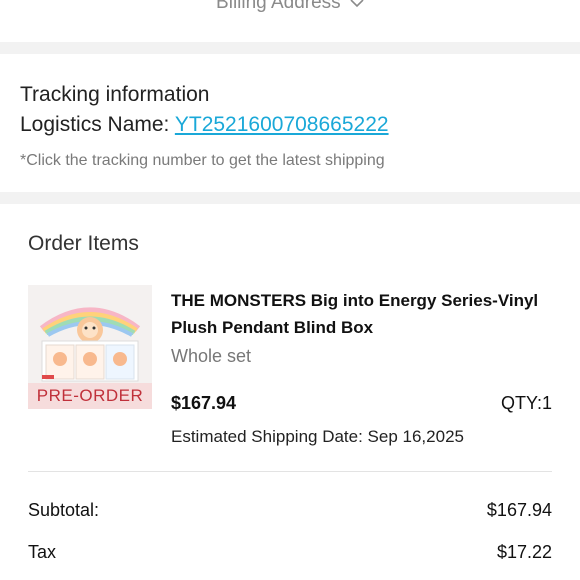  Describe the element at coordinates (90, 396) in the screenshot. I see `pre-order-badge: PRE-ORDER` at that location.